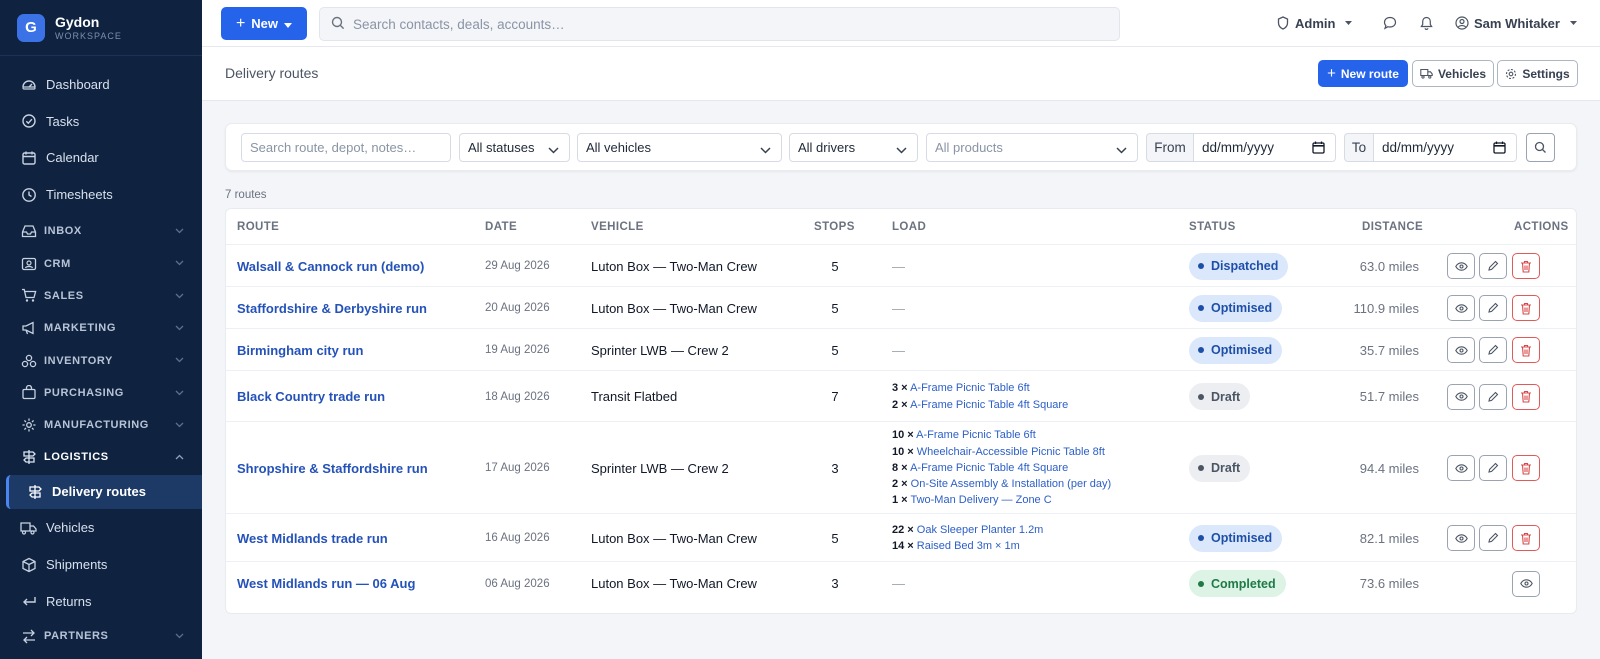  I want to click on sidebar-item-label: Returns, so click(69, 602).